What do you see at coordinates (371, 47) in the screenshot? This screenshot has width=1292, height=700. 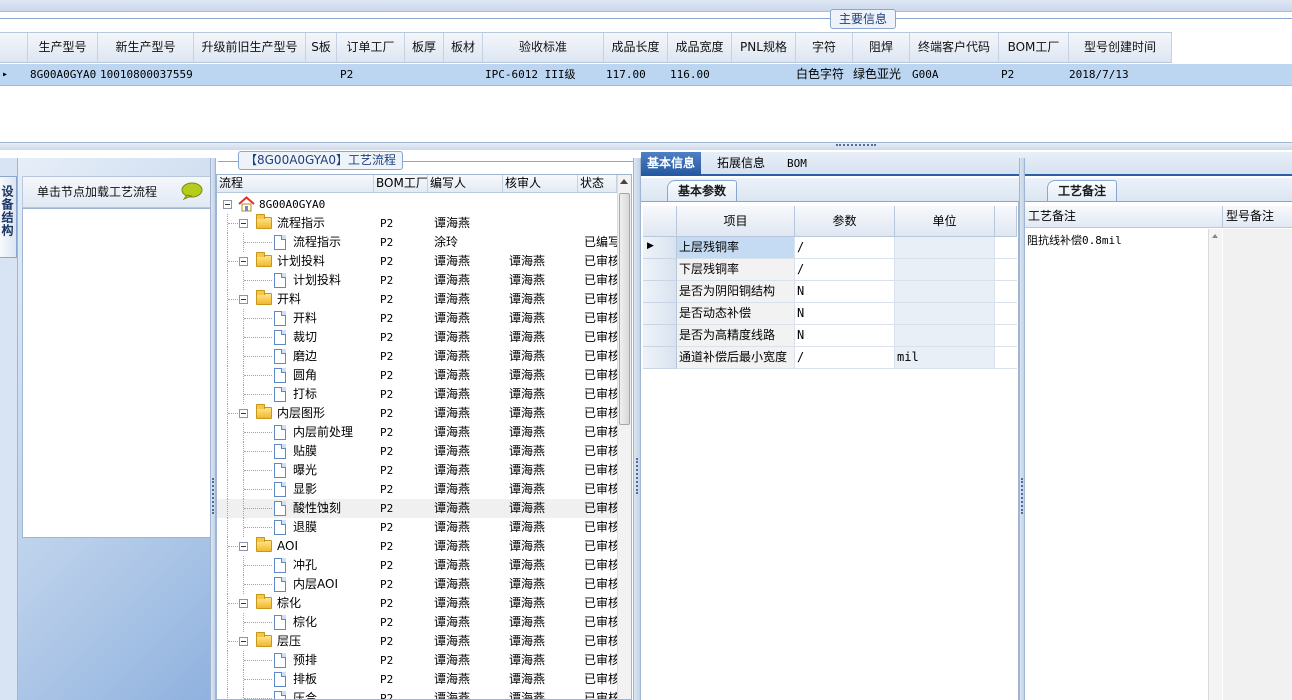 I see `col-header: 订单工厂` at bounding box center [371, 47].